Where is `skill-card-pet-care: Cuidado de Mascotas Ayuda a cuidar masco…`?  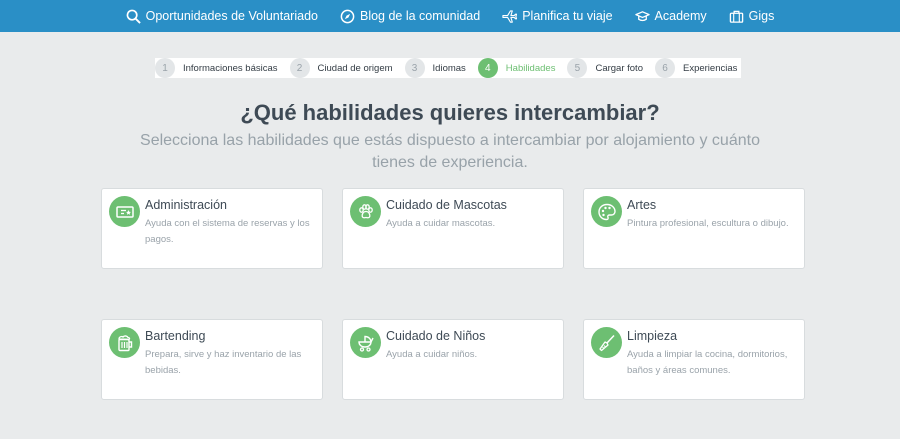
skill-card-pet-care: Cuidado de Mascotas Ayuda a cuidar masco… is located at coordinates (453, 228).